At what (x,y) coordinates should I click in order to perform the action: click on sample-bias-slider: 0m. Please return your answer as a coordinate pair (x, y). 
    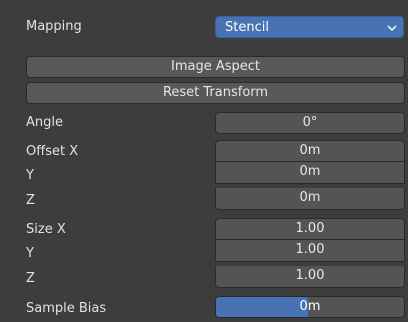
    Looking at the image, I should click on (310, 307).